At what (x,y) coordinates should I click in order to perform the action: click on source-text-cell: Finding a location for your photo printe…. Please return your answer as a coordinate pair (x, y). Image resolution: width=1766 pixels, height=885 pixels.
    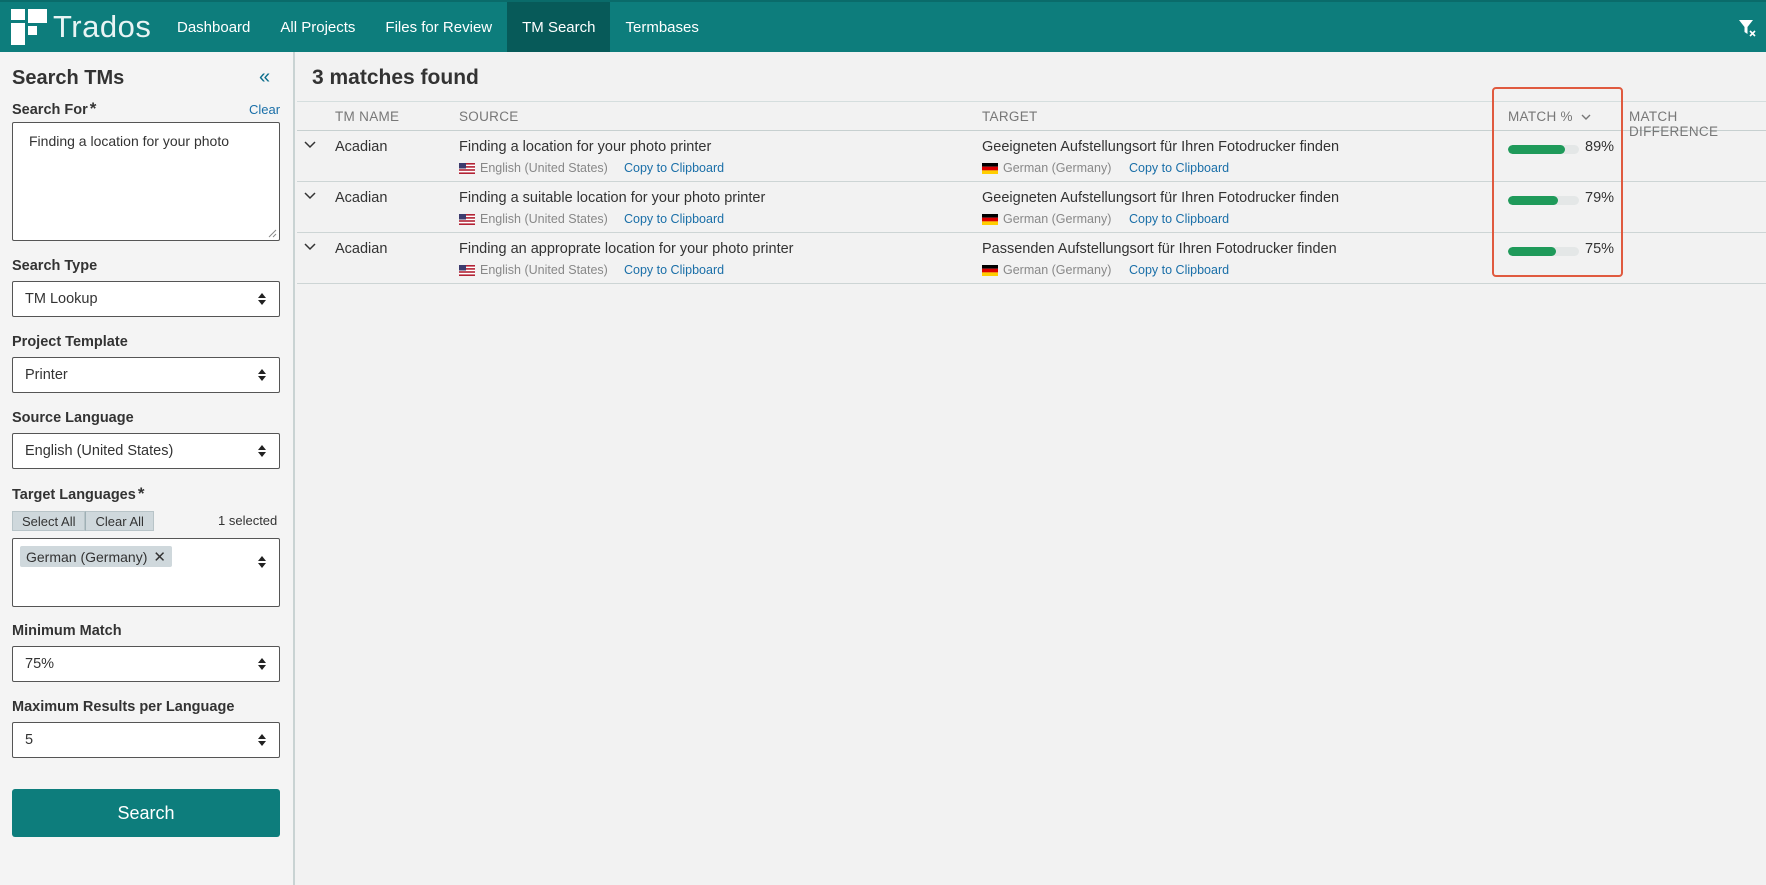
    Looking at the image, I should click on (585, 147).